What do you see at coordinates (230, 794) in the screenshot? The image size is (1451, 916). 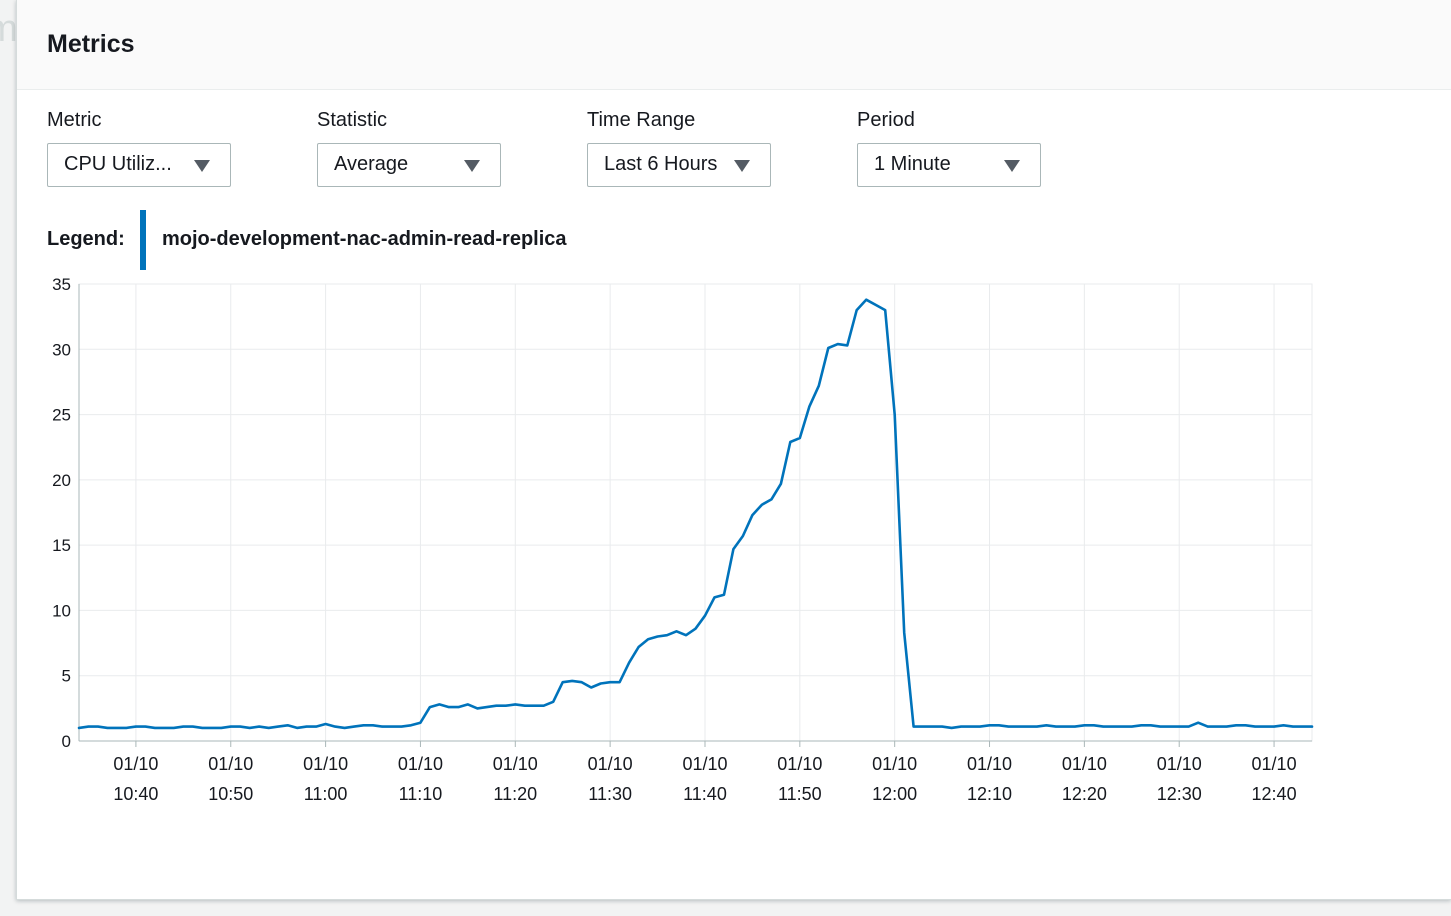 I see `x-tick-time: 10:50` at bounding box center [230, 794].